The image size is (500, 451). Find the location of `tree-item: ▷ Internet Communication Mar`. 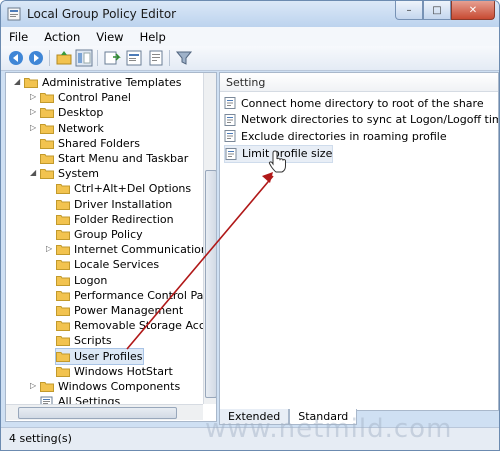

tree-item: ▷ Internet Communication Mar is located at coordinates (131, 249).